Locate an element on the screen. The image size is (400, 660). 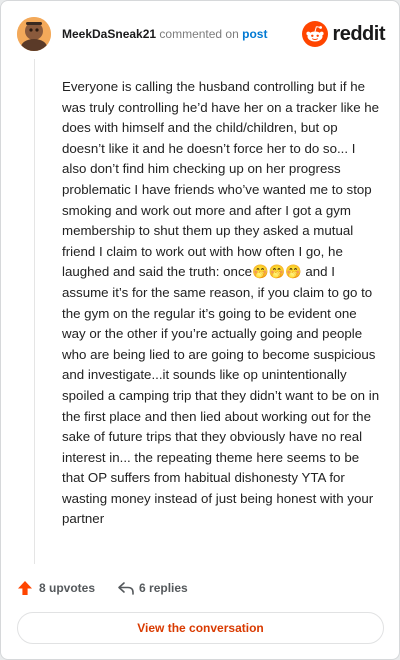
reply-arrow-icon is located at coordinates (126, 588).